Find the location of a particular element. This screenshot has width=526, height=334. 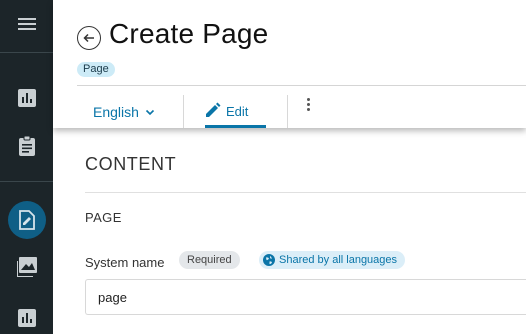

subsection-title: PAGE is located at coordinates (103, 217).